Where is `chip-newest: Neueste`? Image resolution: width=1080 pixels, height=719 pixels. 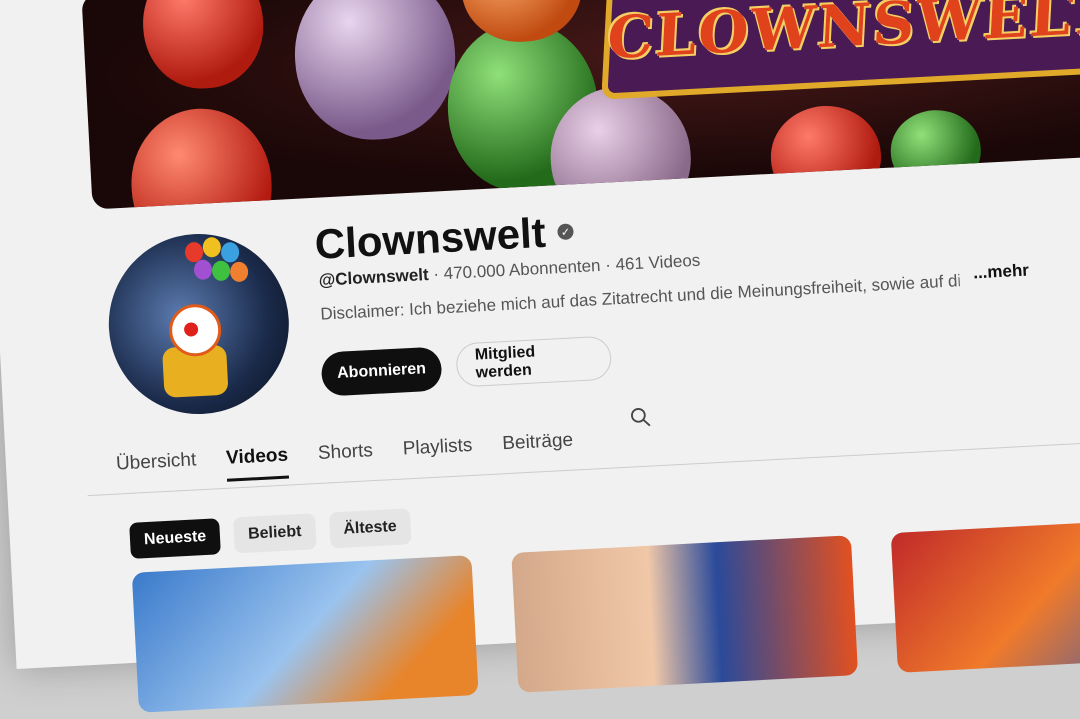
chip-newest: Neueste is located at coordinates (175, 538).